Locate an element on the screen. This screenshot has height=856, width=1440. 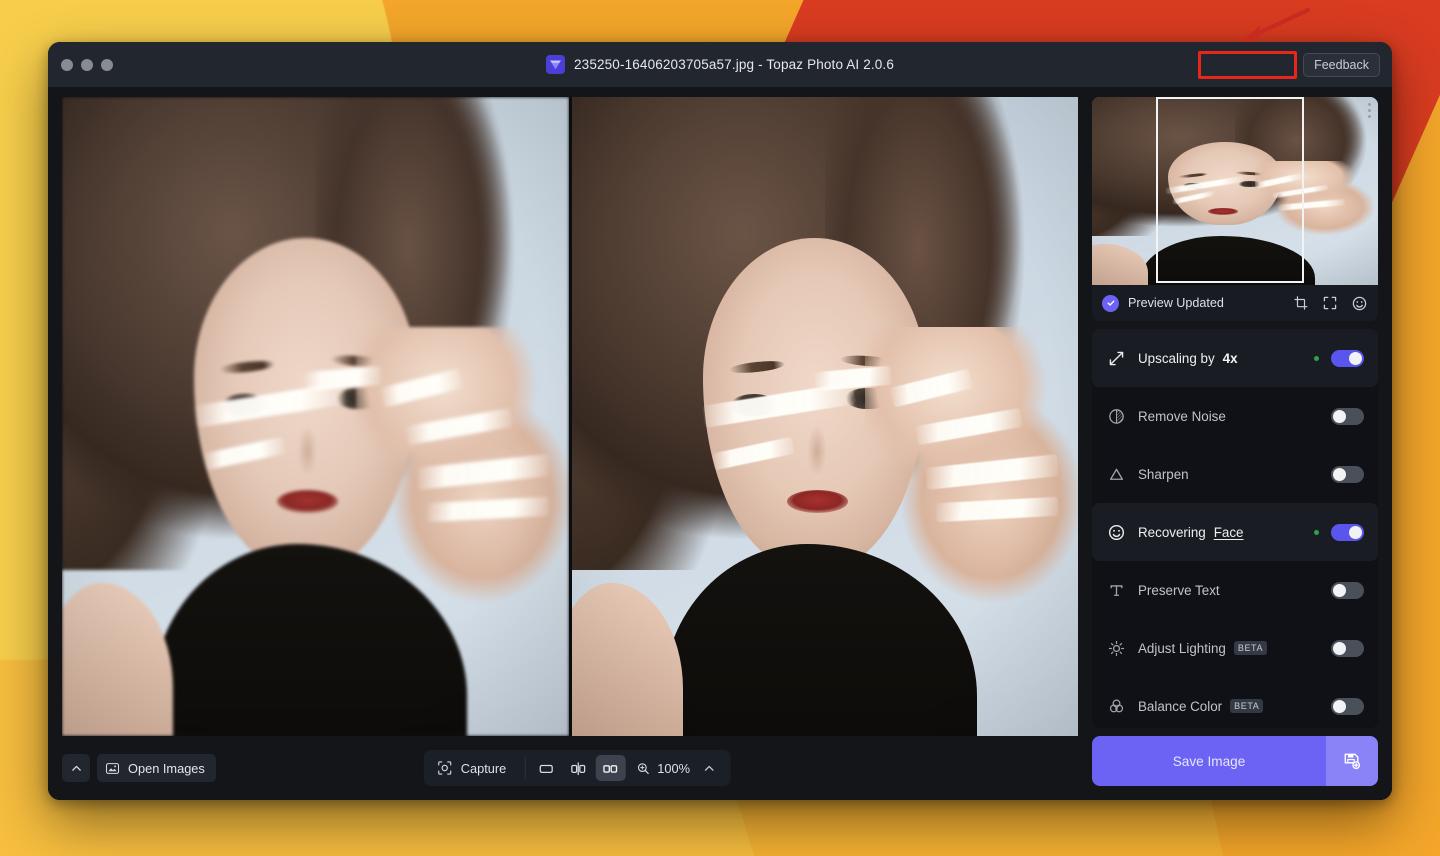
view-mode-split is located at coordinates (578, 768).